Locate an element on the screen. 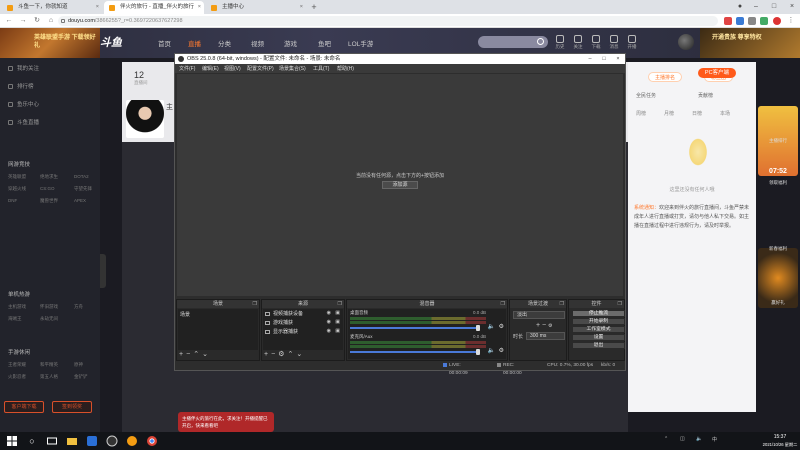 Image resolution: width=800 pixels, height=450 pixels. puzzle-icon is located at coordinates (752, 21).